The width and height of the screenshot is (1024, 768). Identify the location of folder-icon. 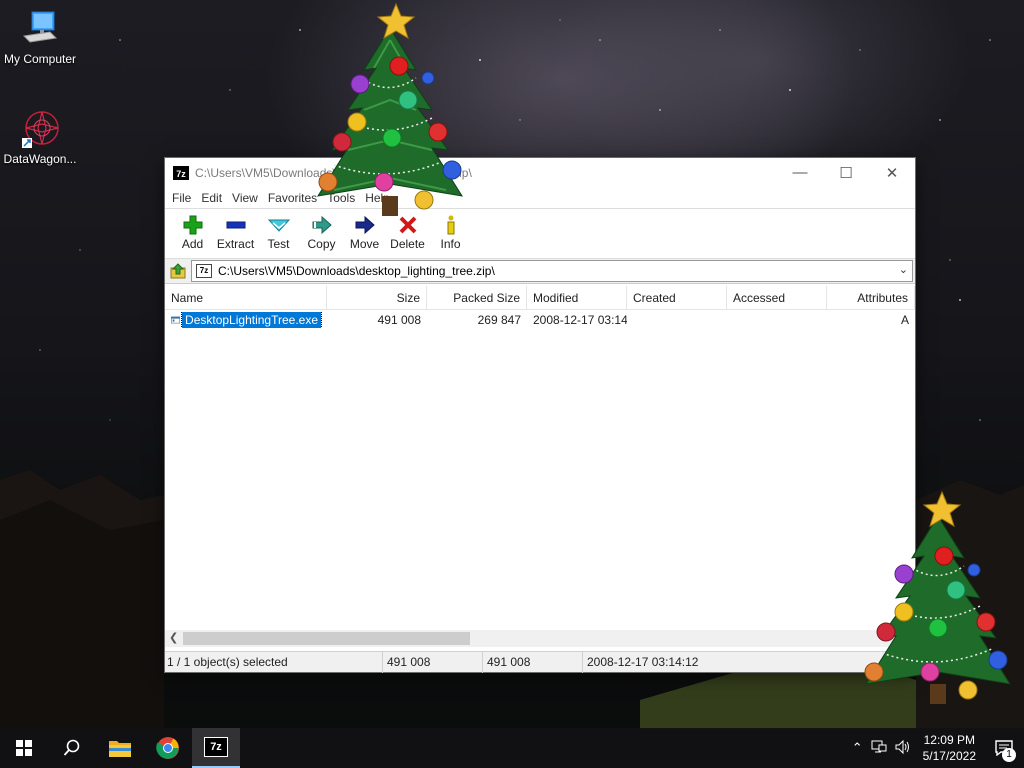
(120, 749).